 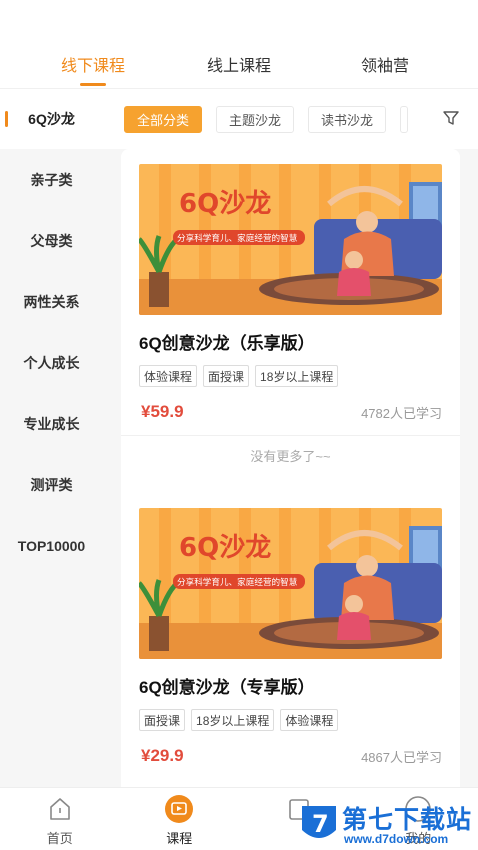 I want to click on sidebar-item-assessment: 测评类, so click(x=51, y=484).